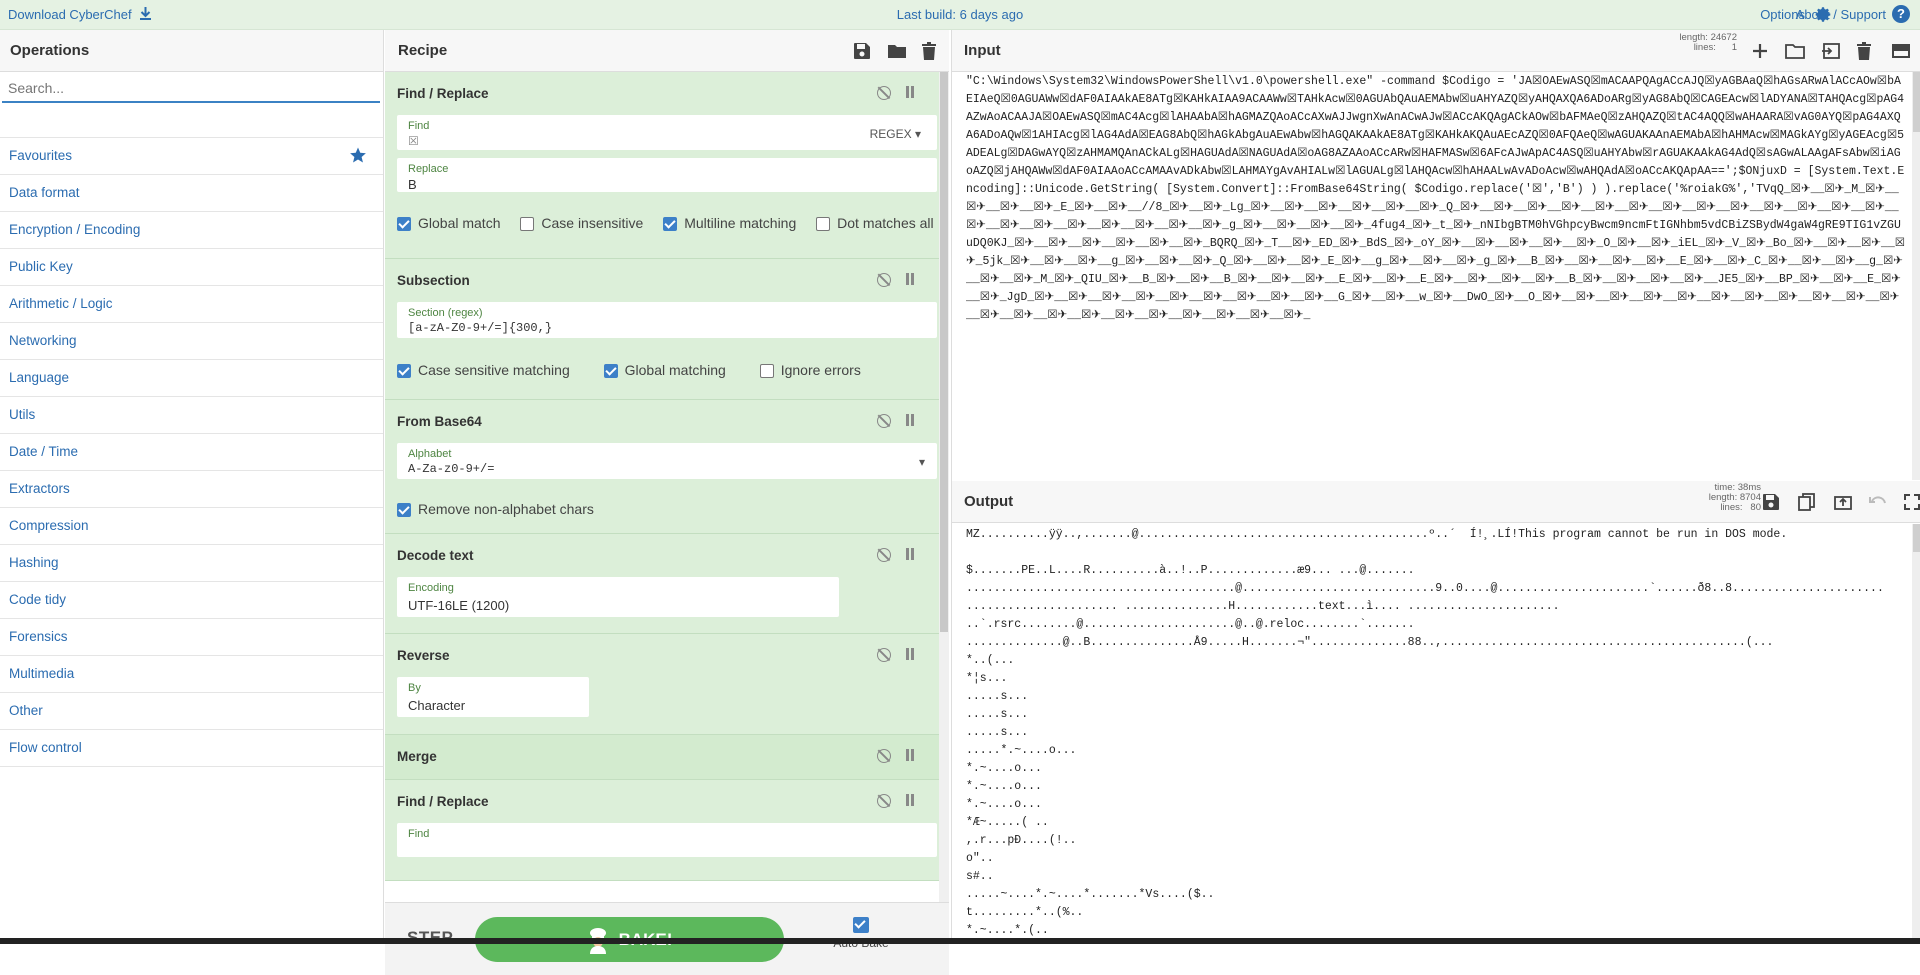  Describe the element at coordinates (1878, 502) in the screenshot. I see `undo-icon` at that location.